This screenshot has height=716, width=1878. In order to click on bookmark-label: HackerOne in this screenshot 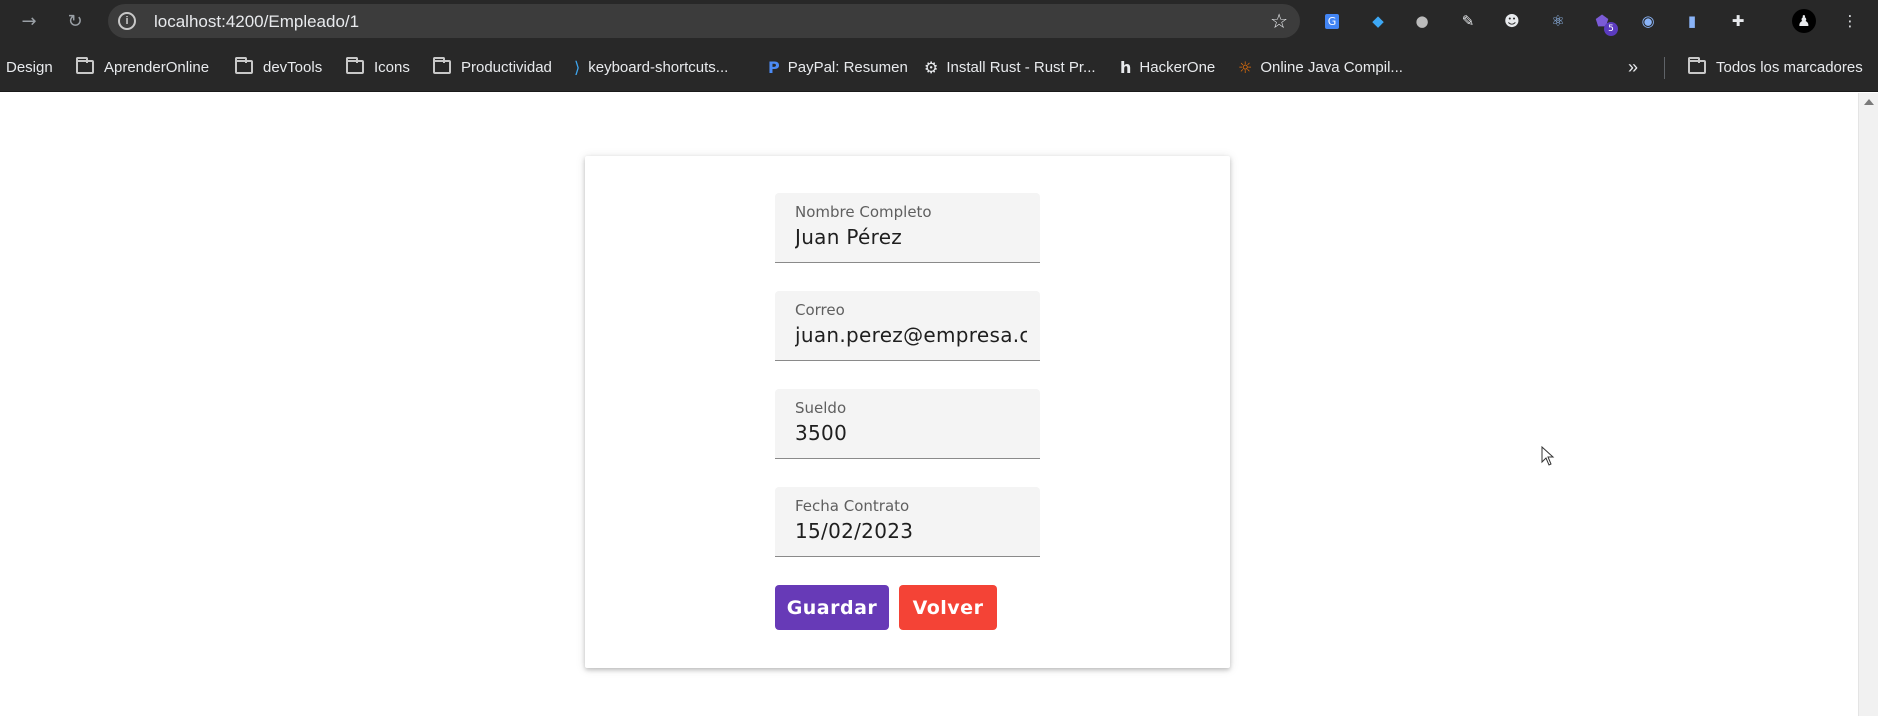, I will do `click(1177, 67)`.